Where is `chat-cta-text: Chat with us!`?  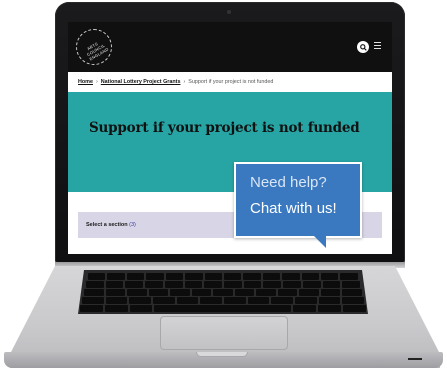
chat-cta-text: Chat with us! is located at coordinates (293, 208).